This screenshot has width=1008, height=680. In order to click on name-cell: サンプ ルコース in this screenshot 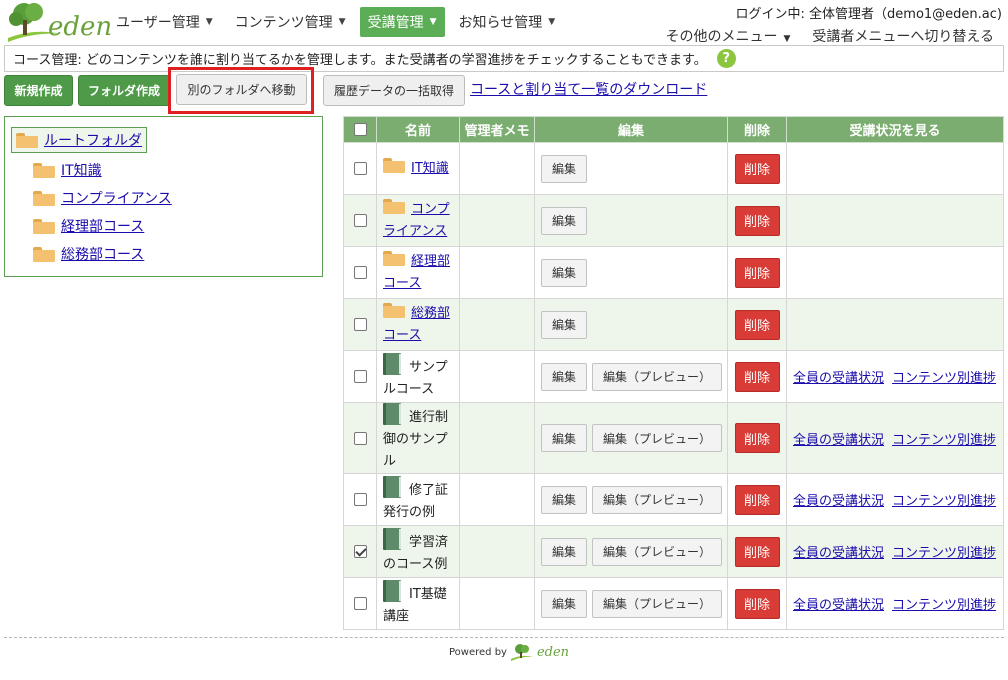, I will do `click(418, 376)`.